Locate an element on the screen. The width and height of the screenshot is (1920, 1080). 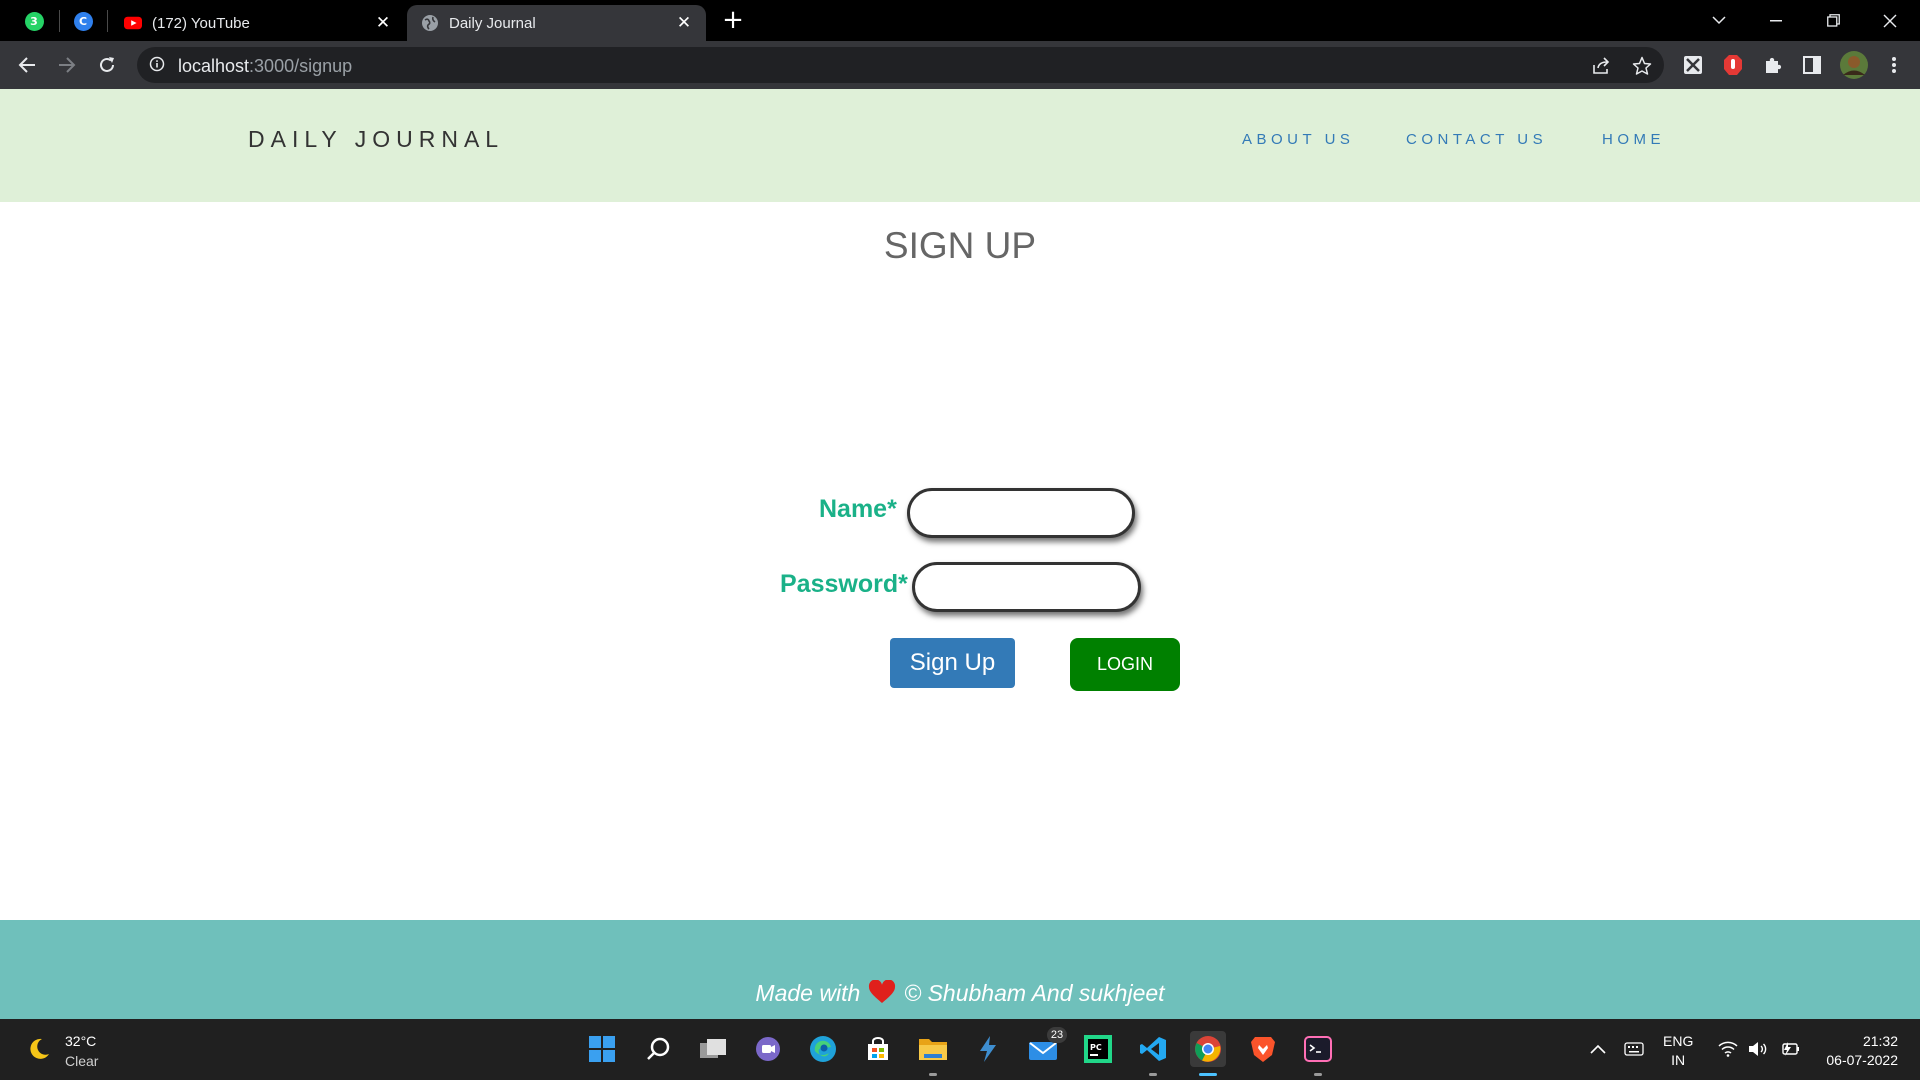
chrome-icon is located at coordinates (1208, 1053).